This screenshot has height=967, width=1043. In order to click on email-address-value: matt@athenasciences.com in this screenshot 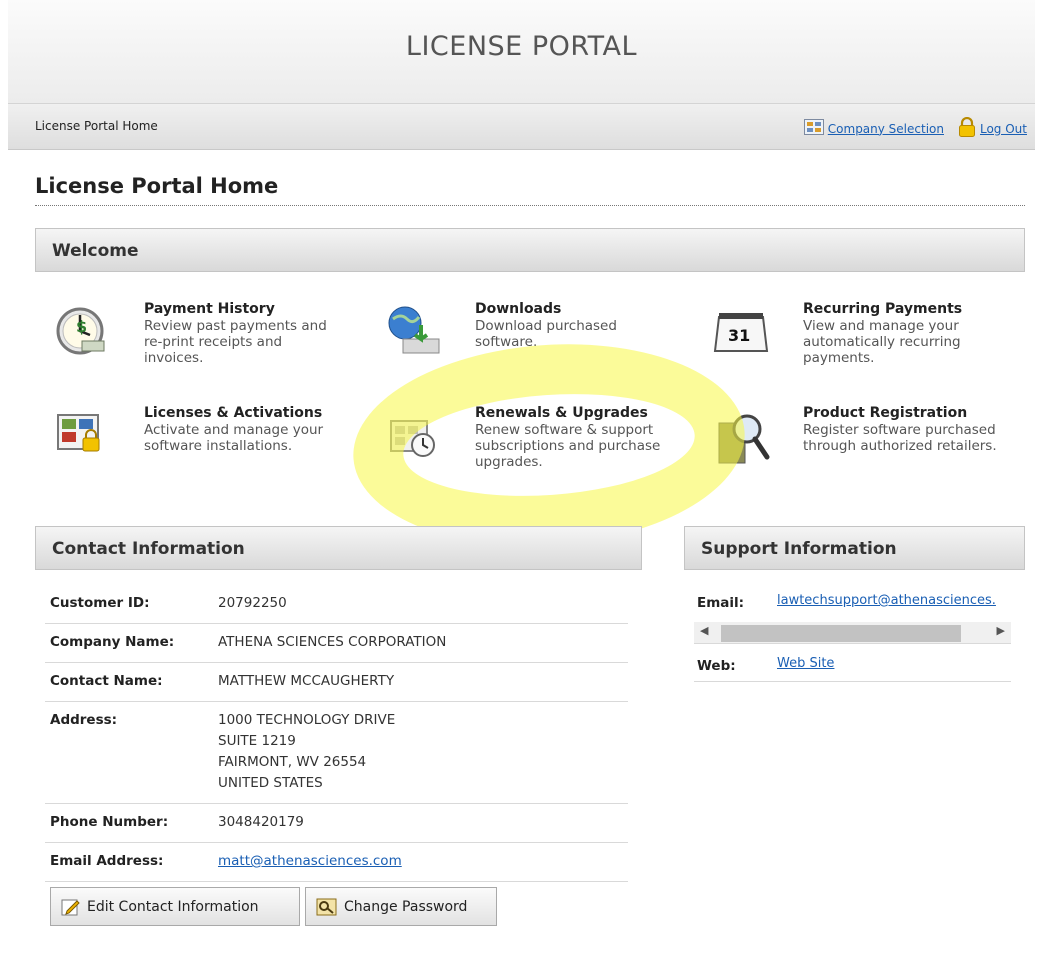, I will do `click(420, 862)`.